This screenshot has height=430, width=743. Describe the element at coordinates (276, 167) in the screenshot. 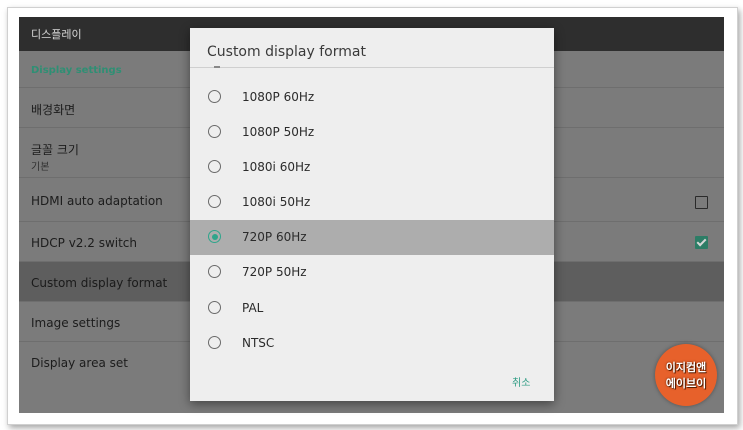

I see `option-label: 1080i 60Hz` at that location.